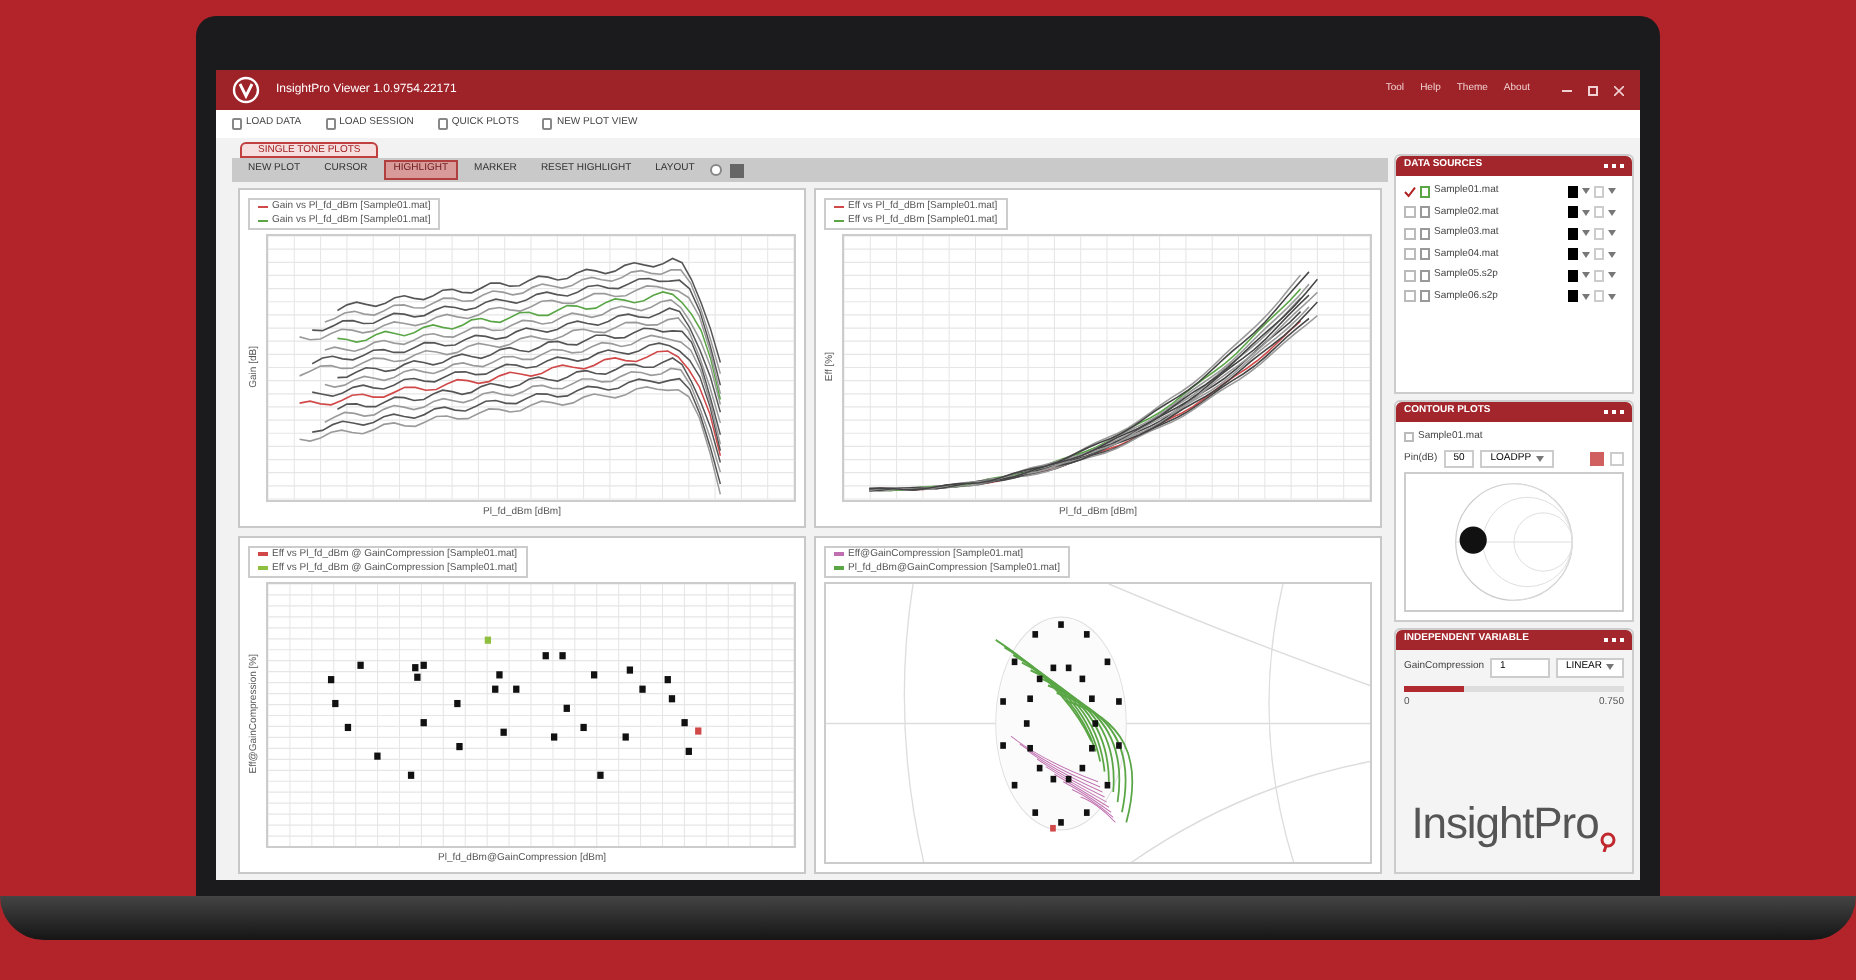 Image resolution: width=1856 pixels, height=980 pixels. What do you see at coordinates (1593, 90) in the screenshot?
I see `maximize-icon` at bounding box center [1593, 90].